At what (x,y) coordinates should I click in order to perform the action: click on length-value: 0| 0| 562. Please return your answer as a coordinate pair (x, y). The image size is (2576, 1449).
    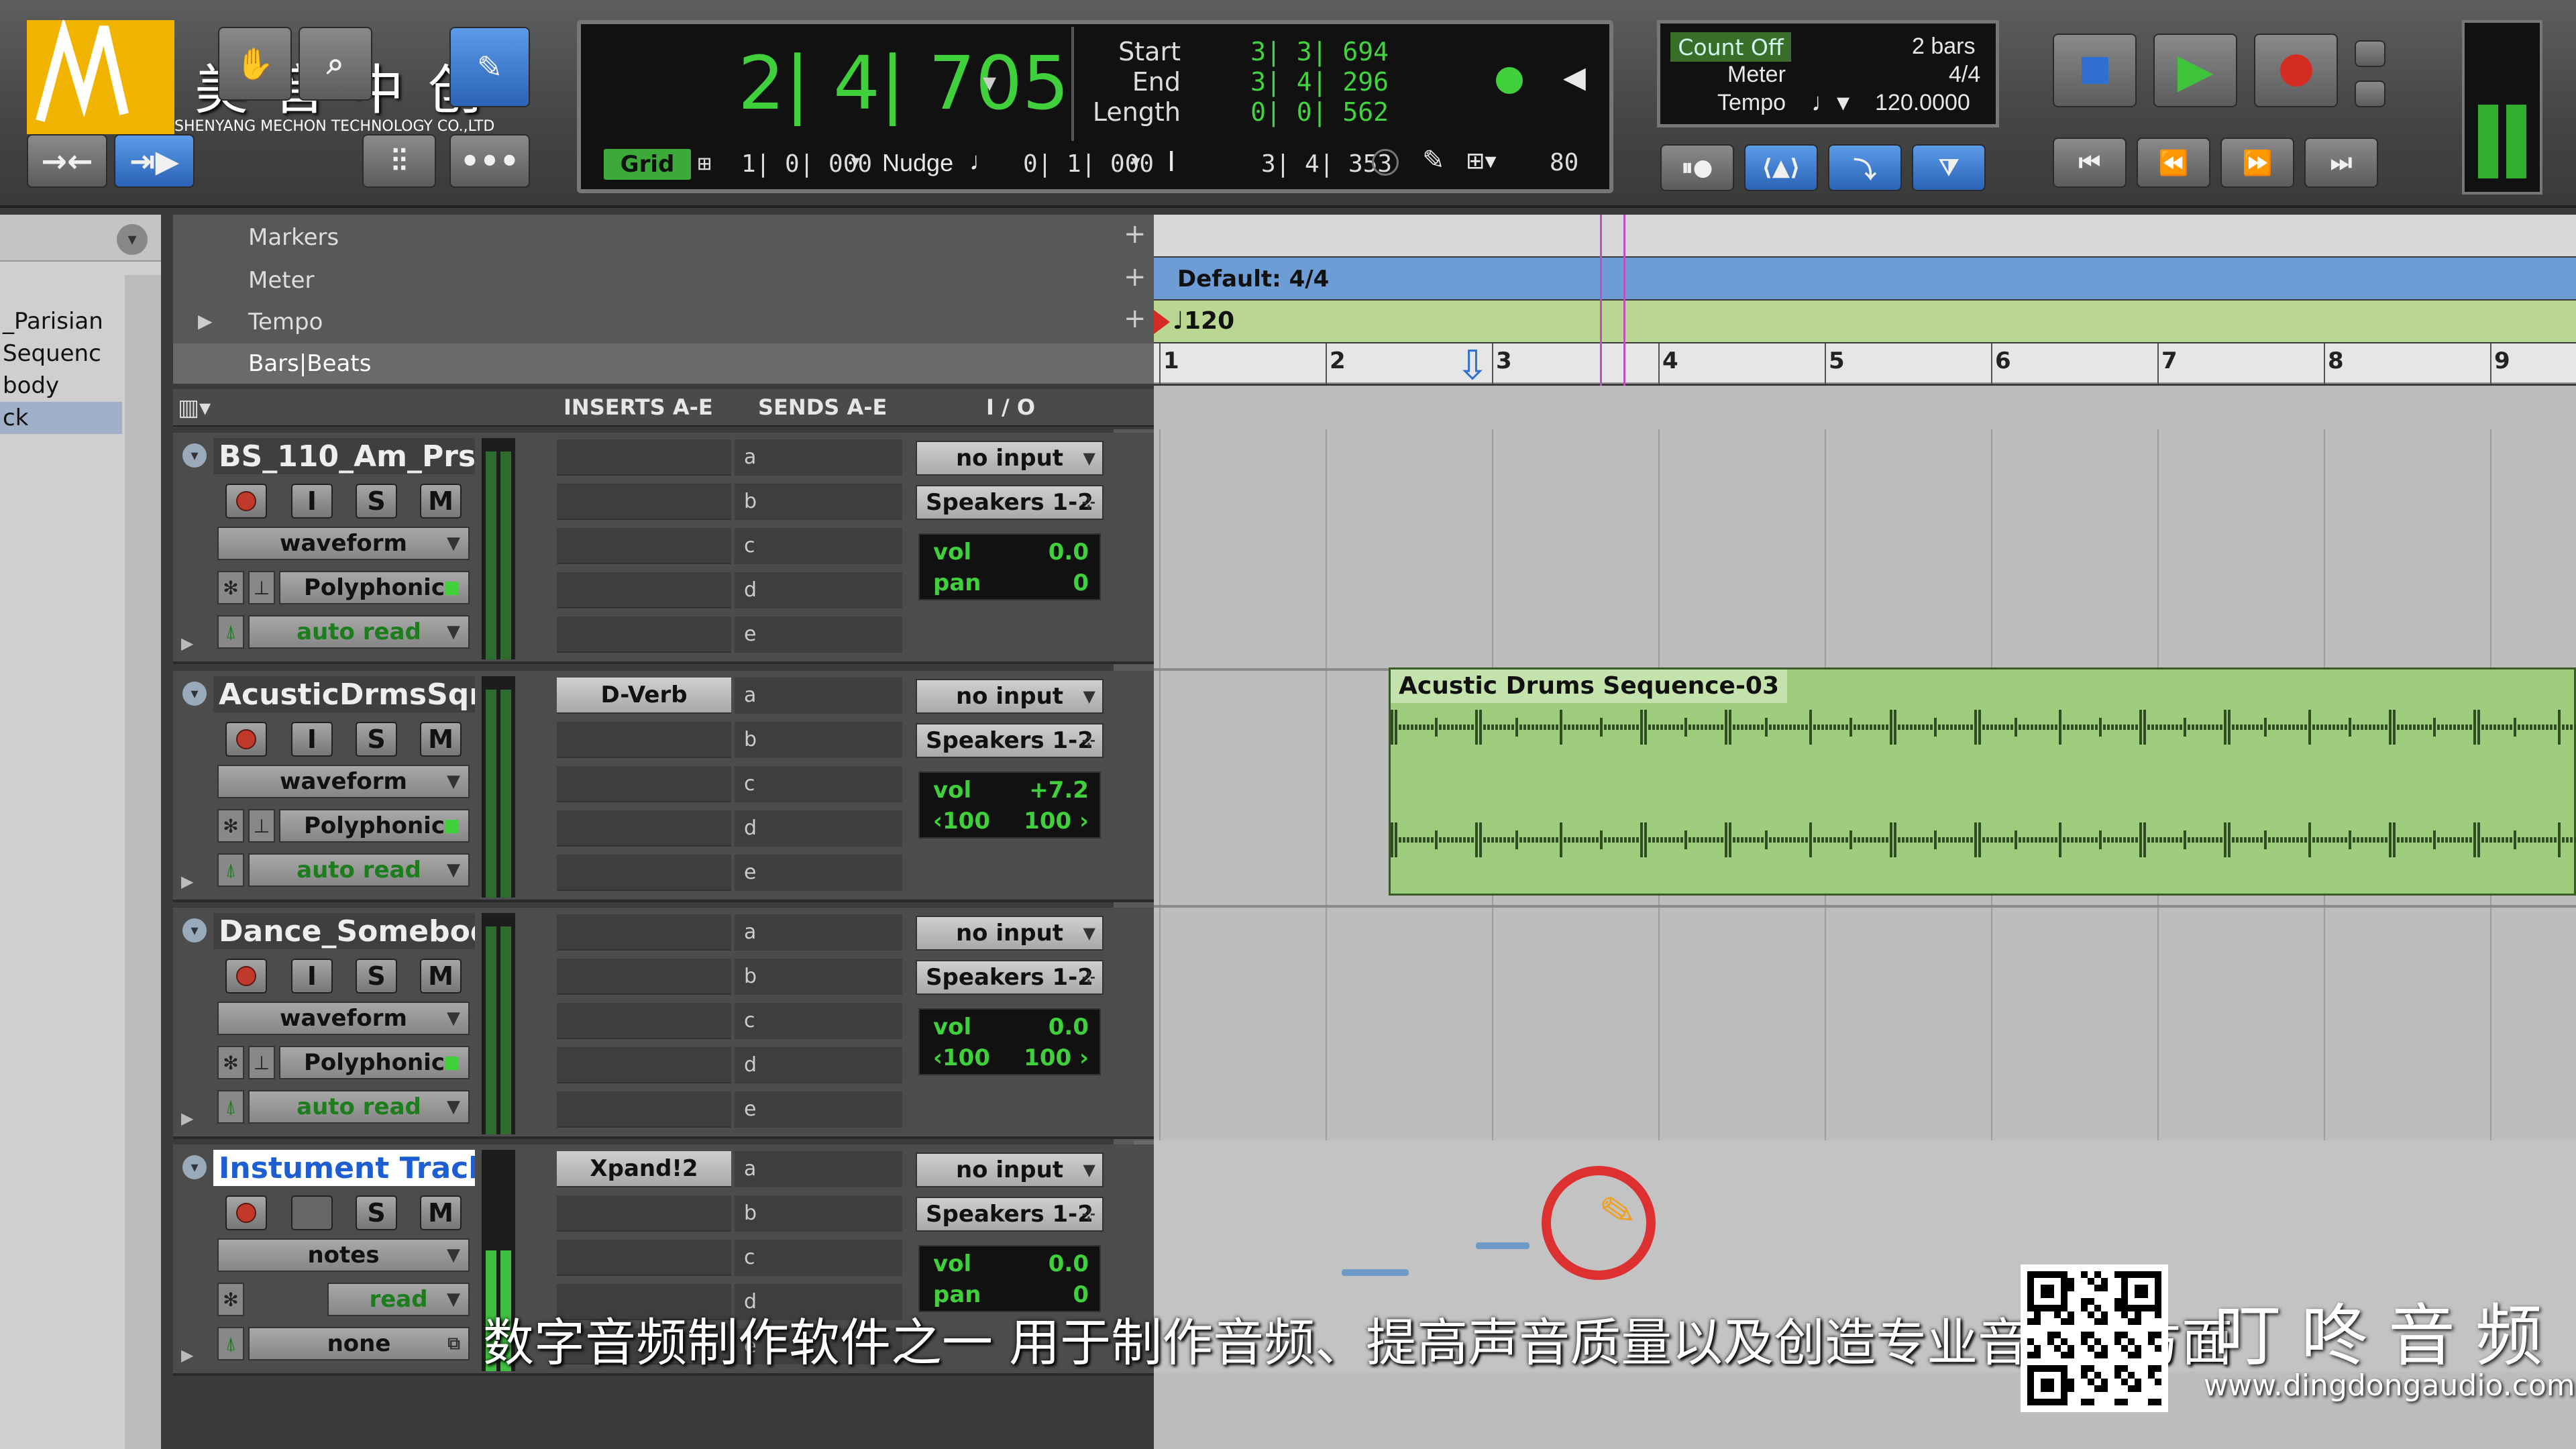
    Looking at the image, I should click on (1311, 112).